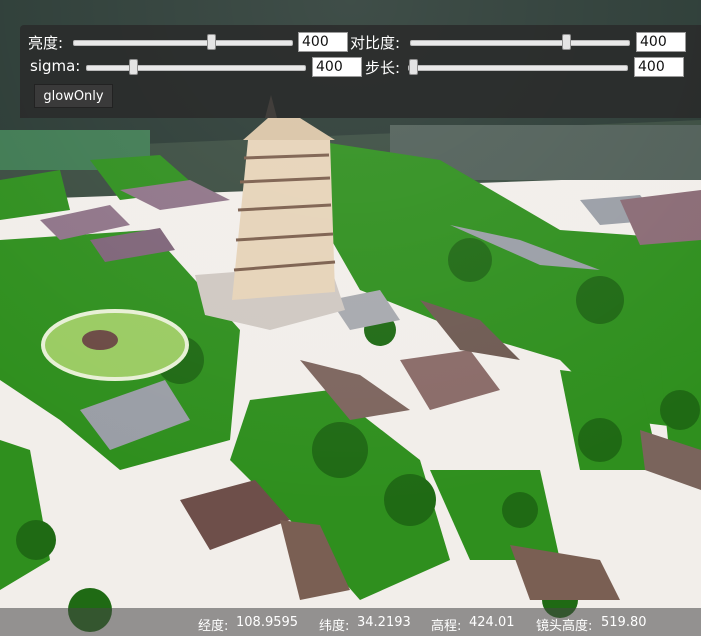 This screenshot has width=701, height=636. I want to click on step-label: 步长:, so click(383, 68).